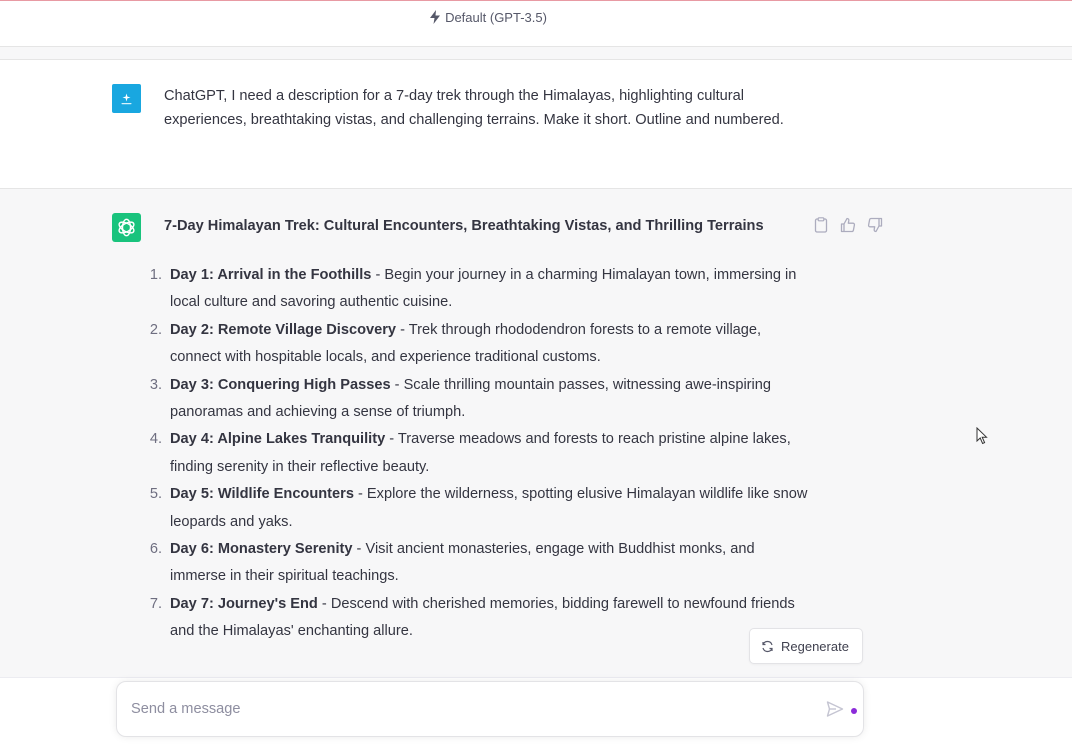 Image resolution: width=1072 pixels, height=744 pixels. What do you see at coordinates (278, 439) in the screenshot?
I see `day-title: Day 4: Alpine Lakes Tranquility` at bounding box center [278, 439].